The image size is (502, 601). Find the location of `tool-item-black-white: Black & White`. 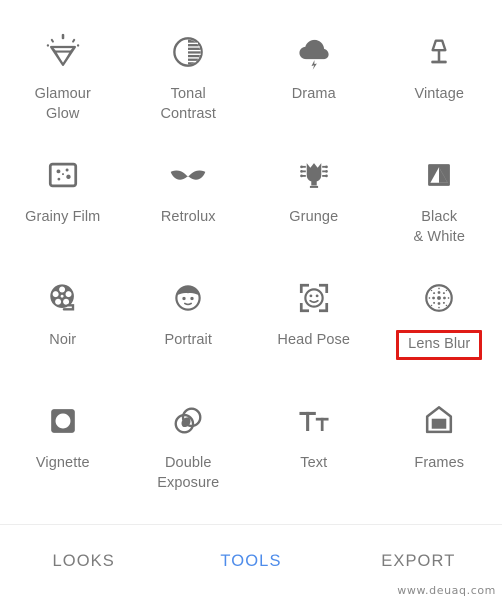

tool-item-black-white: Black & White is located at coordinates (439, 198).